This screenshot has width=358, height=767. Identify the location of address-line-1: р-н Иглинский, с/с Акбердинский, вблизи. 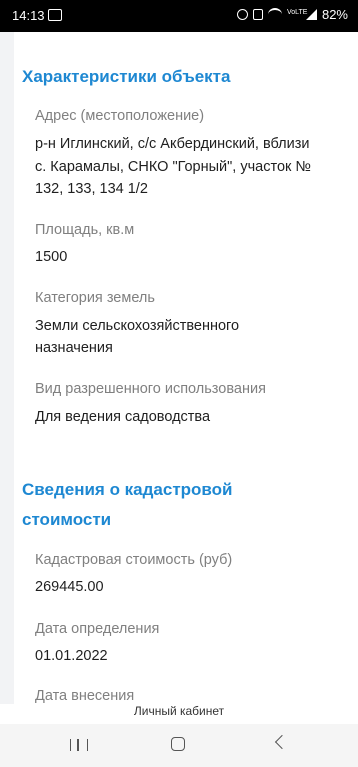
(172, 144).